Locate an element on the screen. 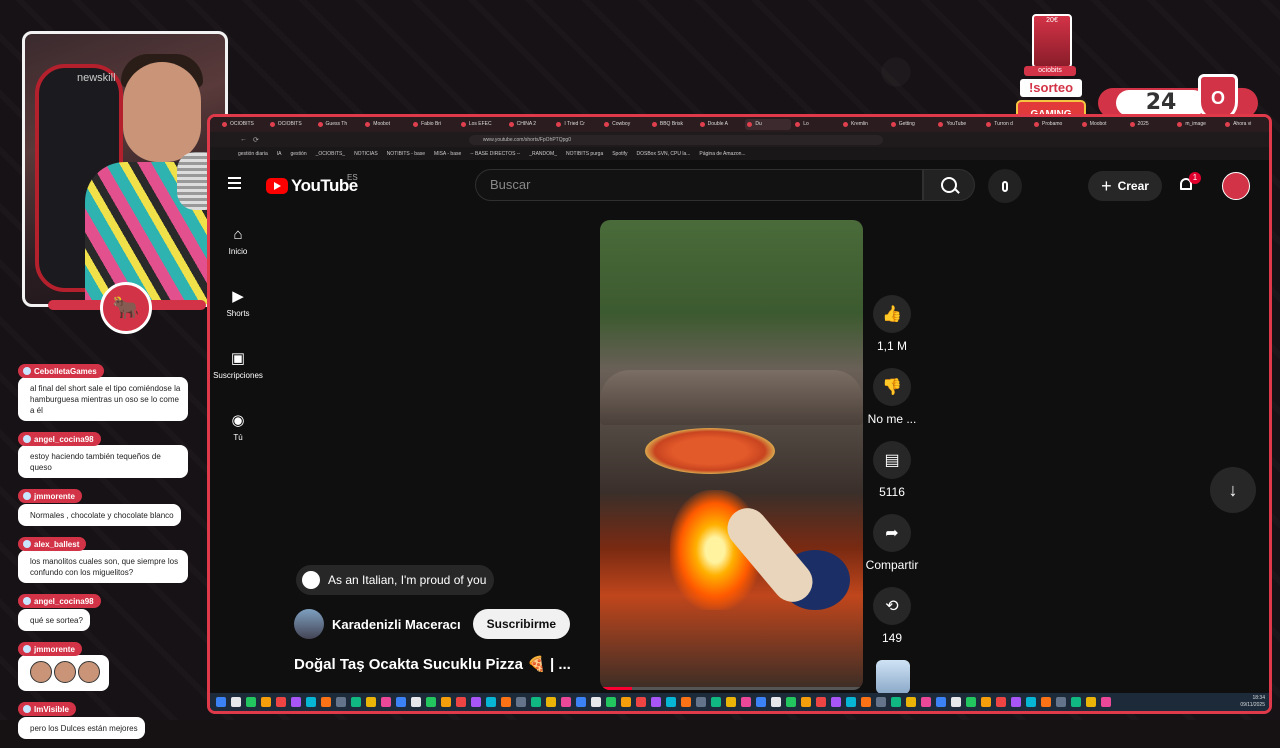 Image resolution: width=1280 pixels, height=748 pixels. guide-item-you: ◉ Tú is located at coordinates (238, 434).